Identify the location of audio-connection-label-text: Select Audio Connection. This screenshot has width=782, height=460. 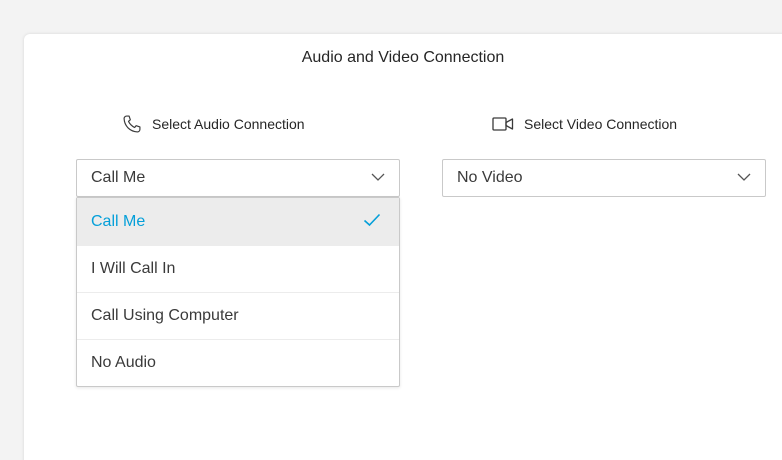
(228, 124).